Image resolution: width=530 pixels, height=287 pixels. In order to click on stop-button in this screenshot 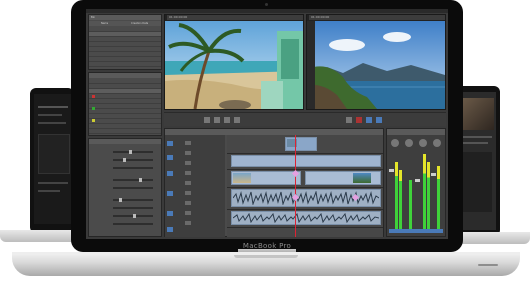, I will do `click(217, 120)`.